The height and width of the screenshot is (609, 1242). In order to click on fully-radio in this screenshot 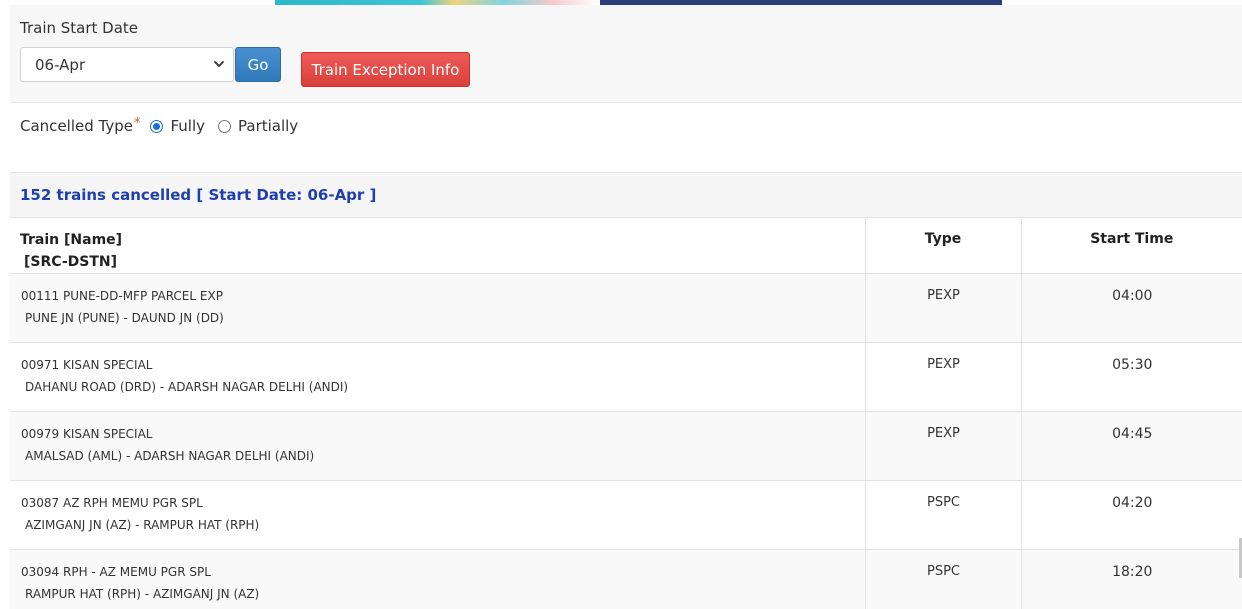, I will do `click(157, 126)`.